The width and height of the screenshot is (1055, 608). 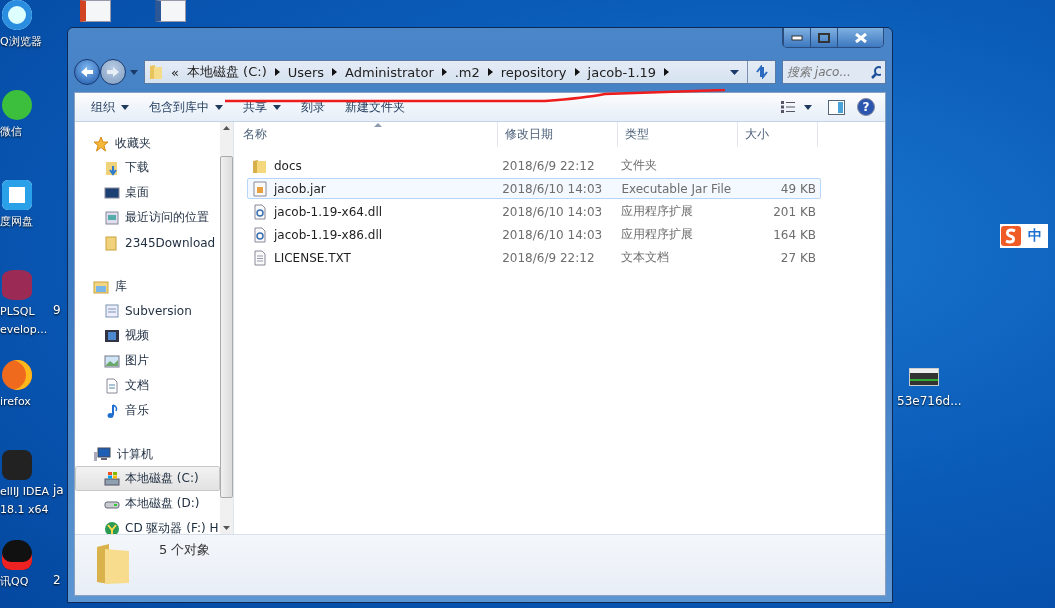 What do you see at coordinates (328, 211) in the screenshot?
I see `file-name: jacob-1.19-x64.dll` at bounding box center [328, 211].